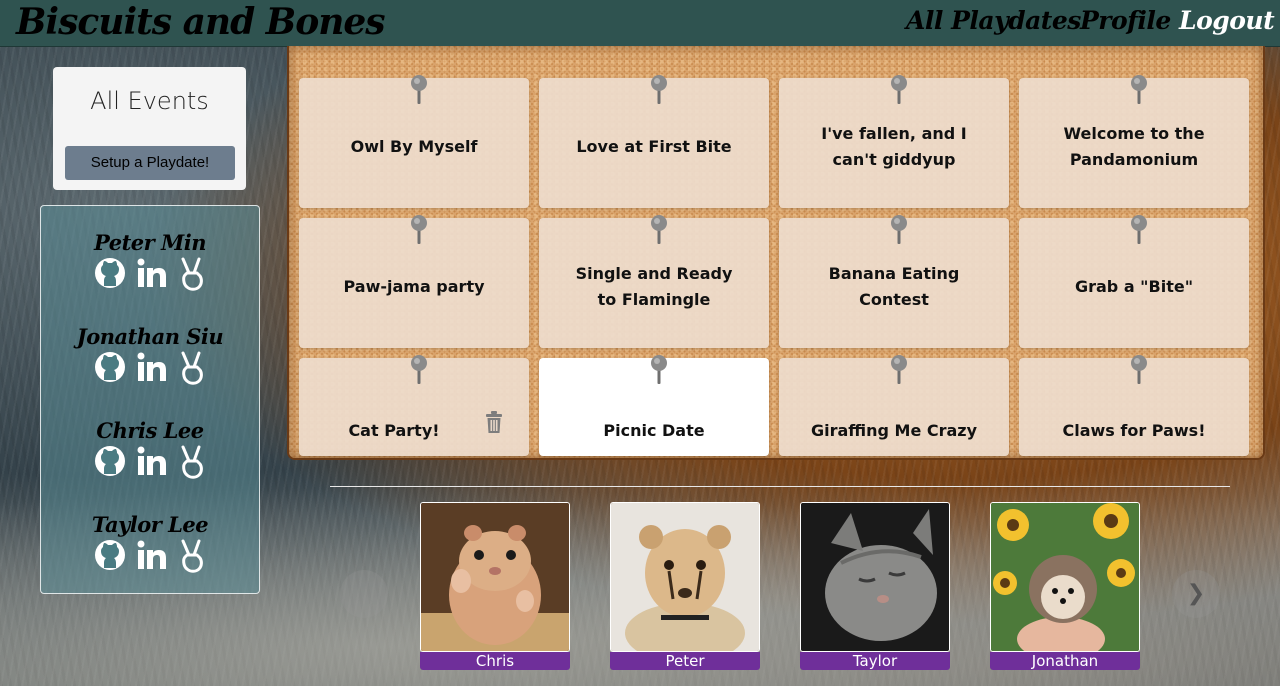  Describe the element at coordinates (654, 405) in the screenshot. I see `event-note: Picnic Date` at that location.